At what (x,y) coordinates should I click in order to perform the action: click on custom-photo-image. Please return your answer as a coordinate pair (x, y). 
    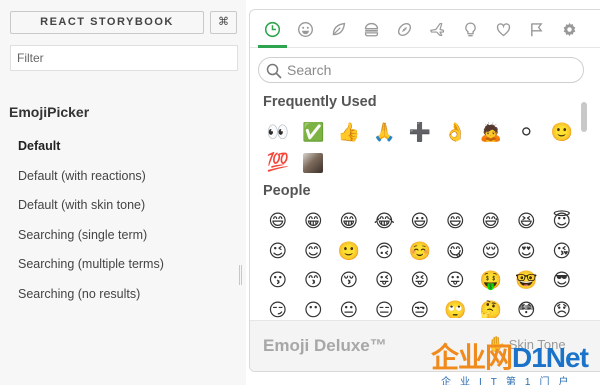
    Looking at the image, I should click on (313, 162).